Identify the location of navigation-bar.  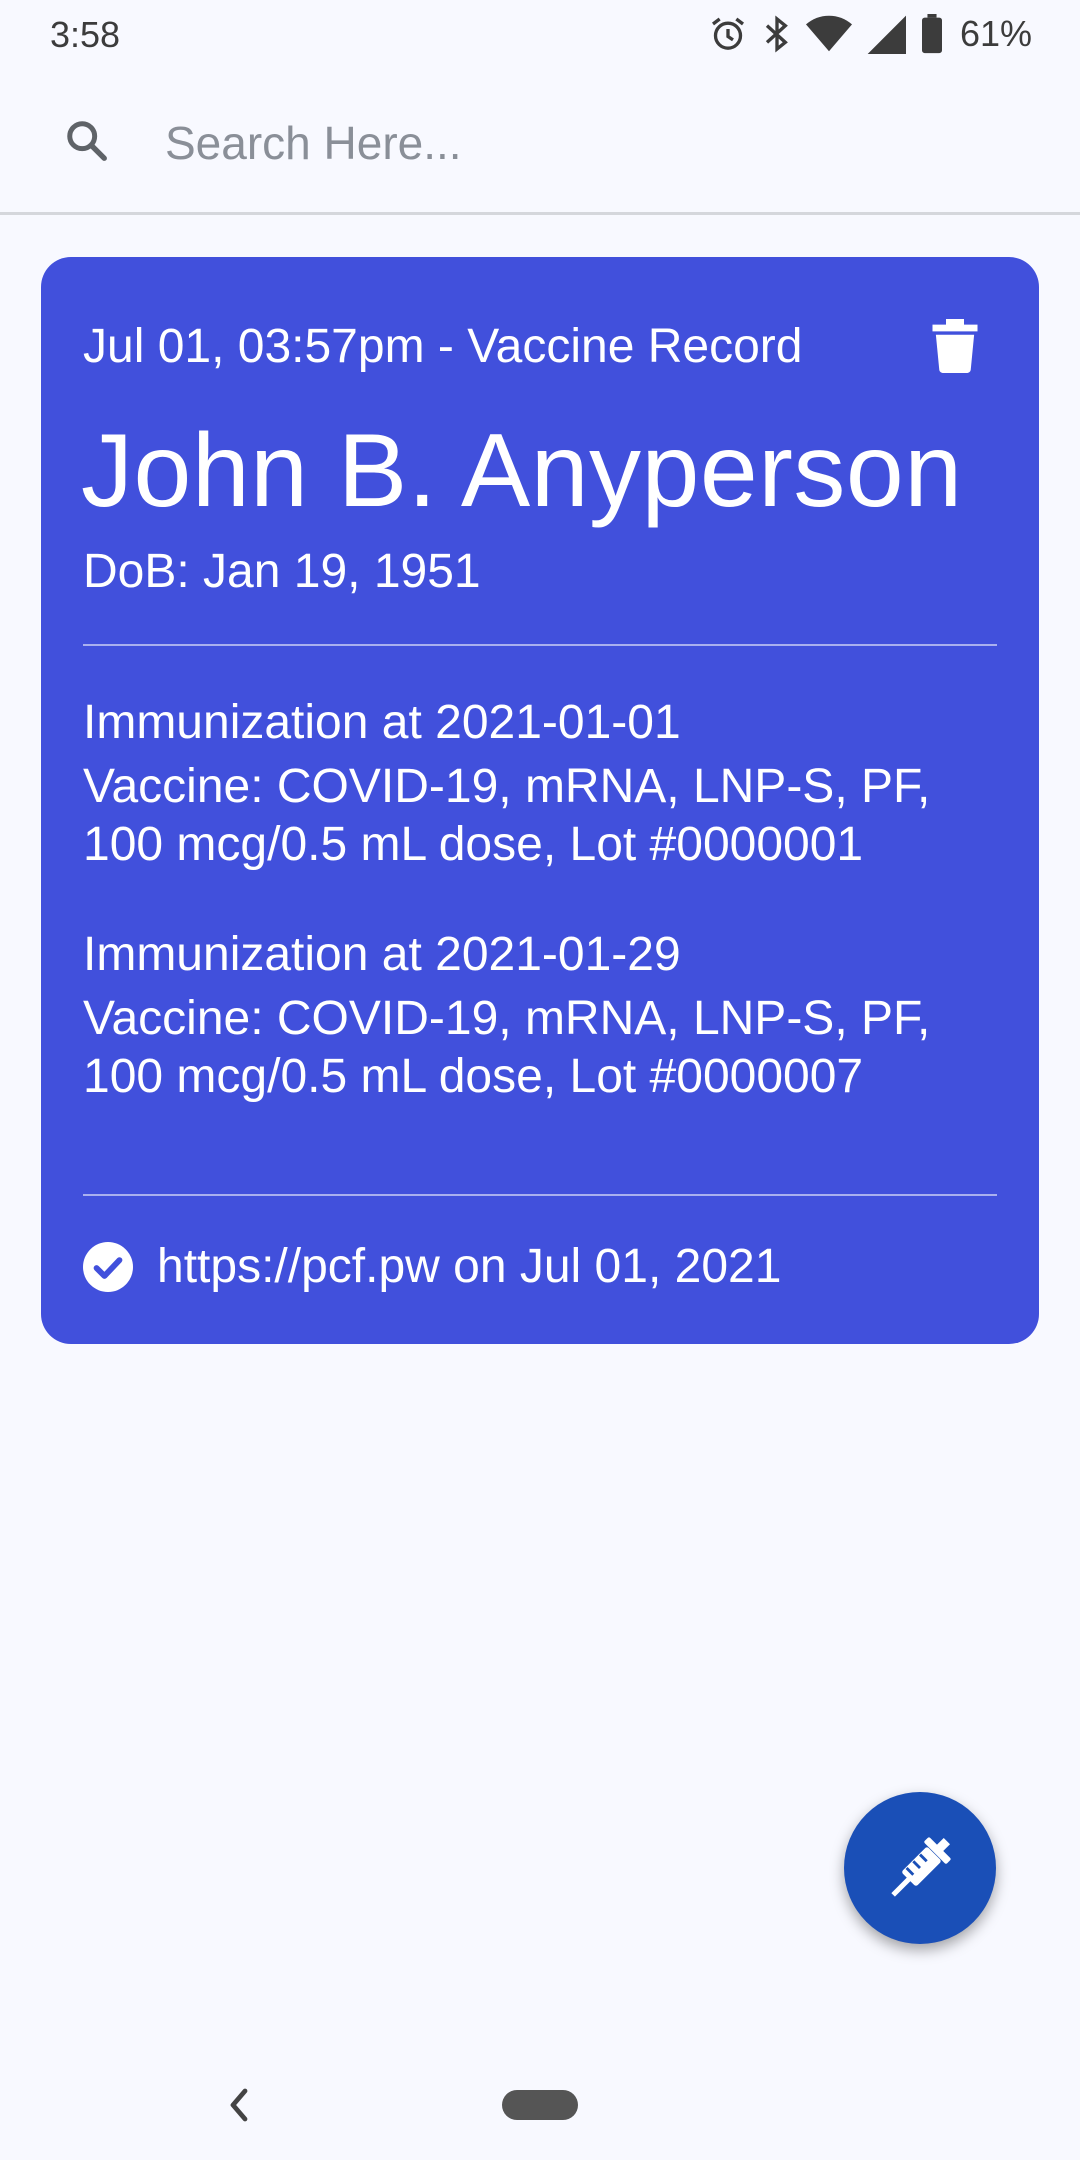
(540, 2100).